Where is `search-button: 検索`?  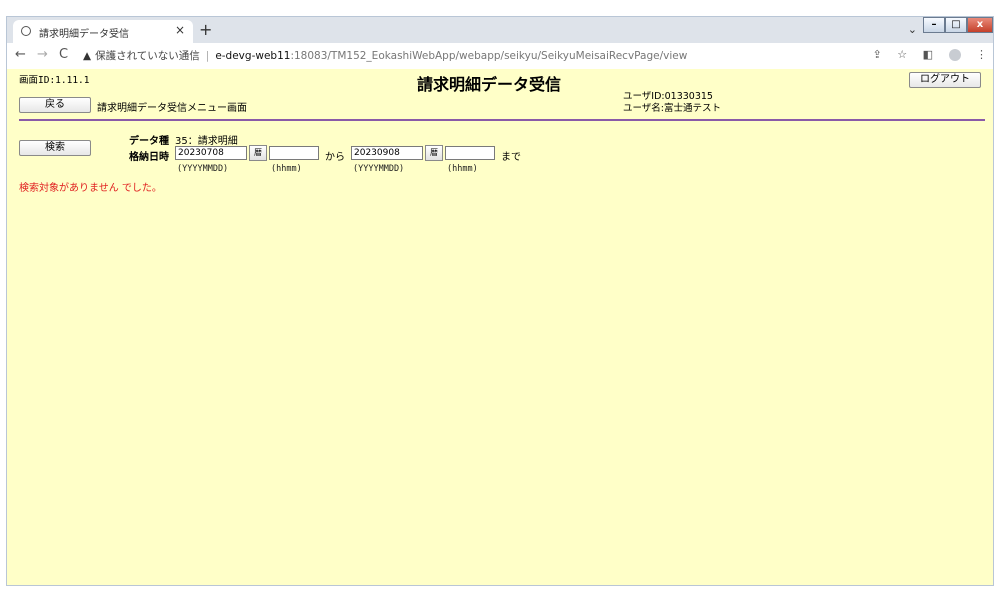
search-button: 検索 is located at coordinates (55, 148).